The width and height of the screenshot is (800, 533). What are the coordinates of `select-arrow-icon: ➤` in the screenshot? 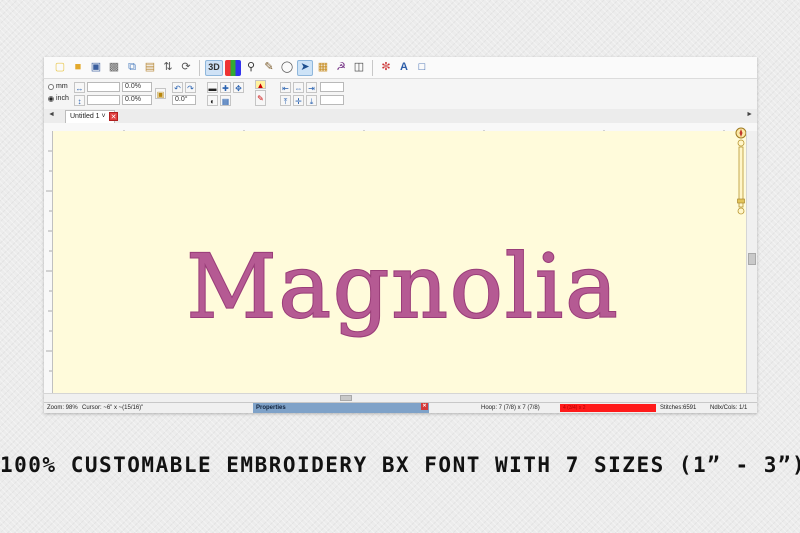 It's located at (305, 67).